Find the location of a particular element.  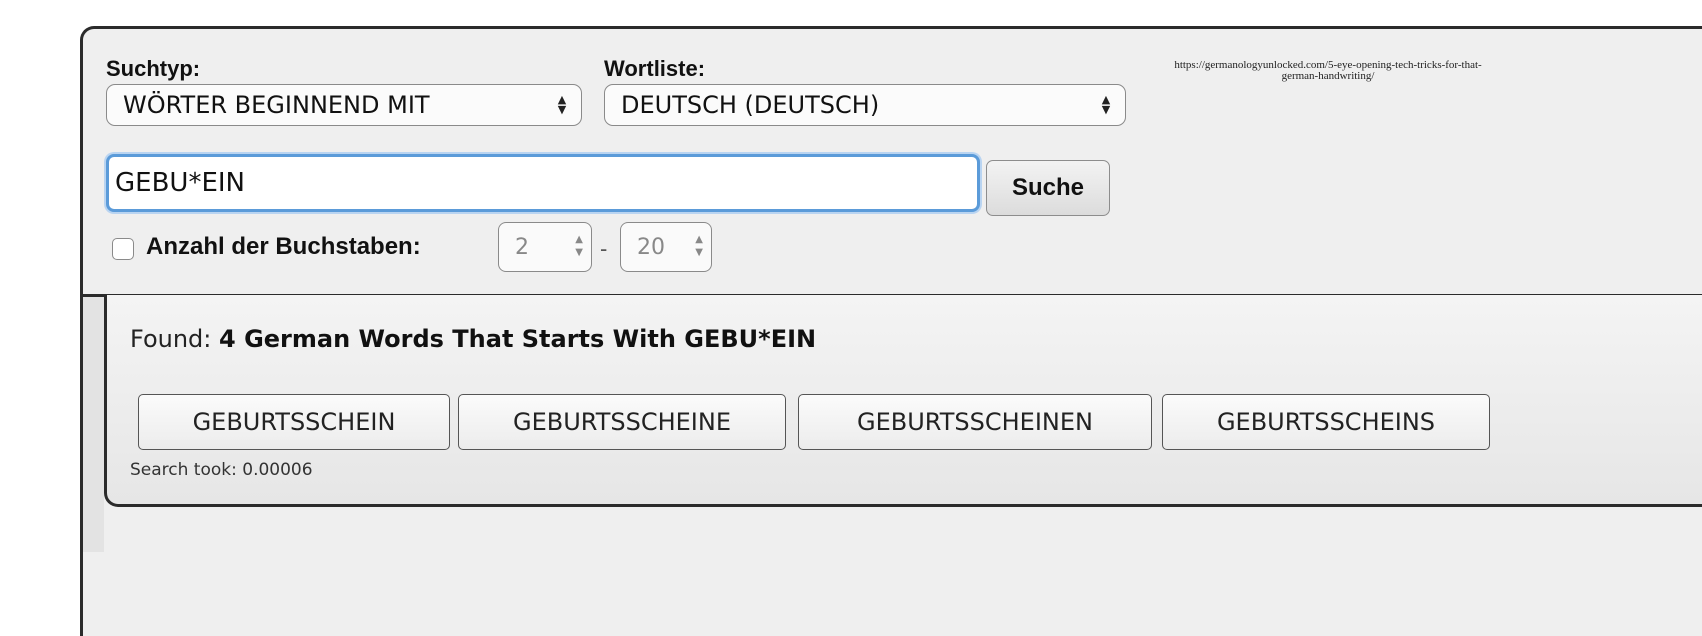

results-left-border is located at coordinates (81, 424).